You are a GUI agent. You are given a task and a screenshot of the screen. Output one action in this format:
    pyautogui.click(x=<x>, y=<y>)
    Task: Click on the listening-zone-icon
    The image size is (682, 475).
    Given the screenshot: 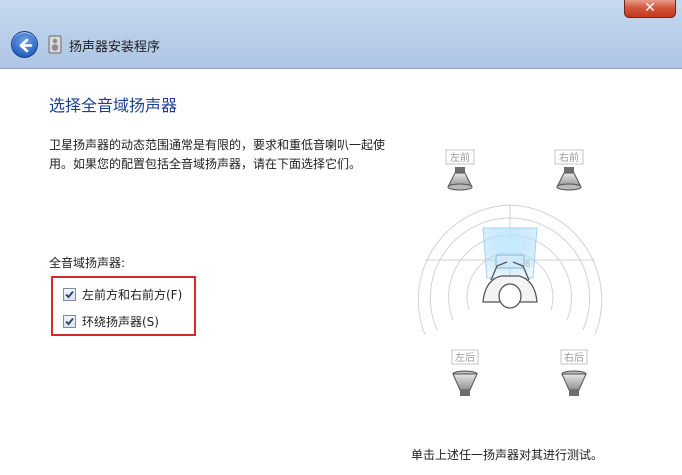 What is the action you would take?
    pyautogui.click(x=510, y=253)
    